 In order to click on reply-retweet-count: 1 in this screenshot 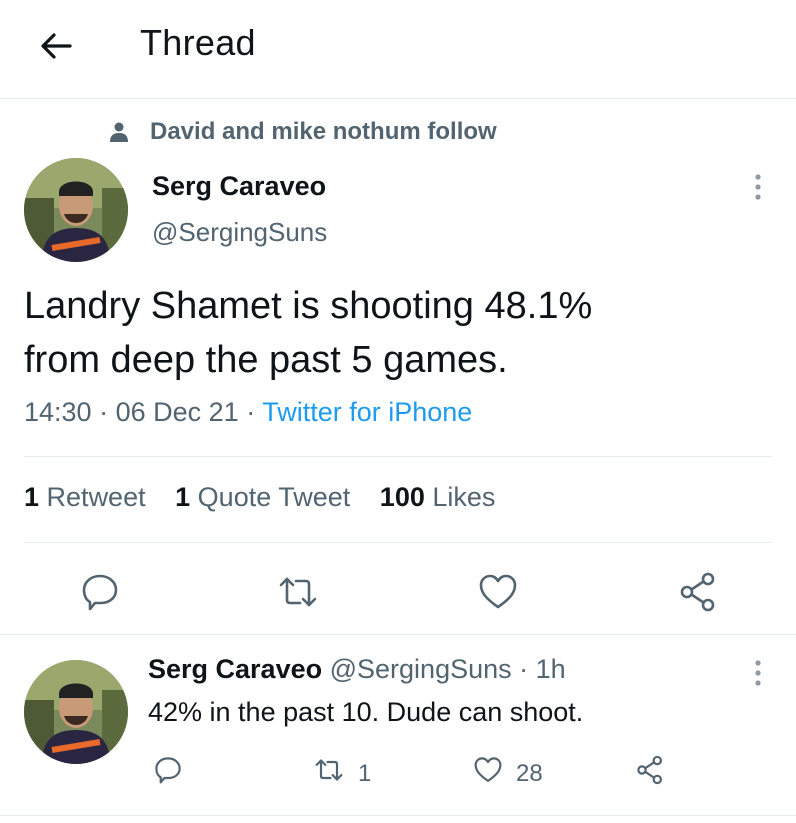, I will do `click(365, 773)`.